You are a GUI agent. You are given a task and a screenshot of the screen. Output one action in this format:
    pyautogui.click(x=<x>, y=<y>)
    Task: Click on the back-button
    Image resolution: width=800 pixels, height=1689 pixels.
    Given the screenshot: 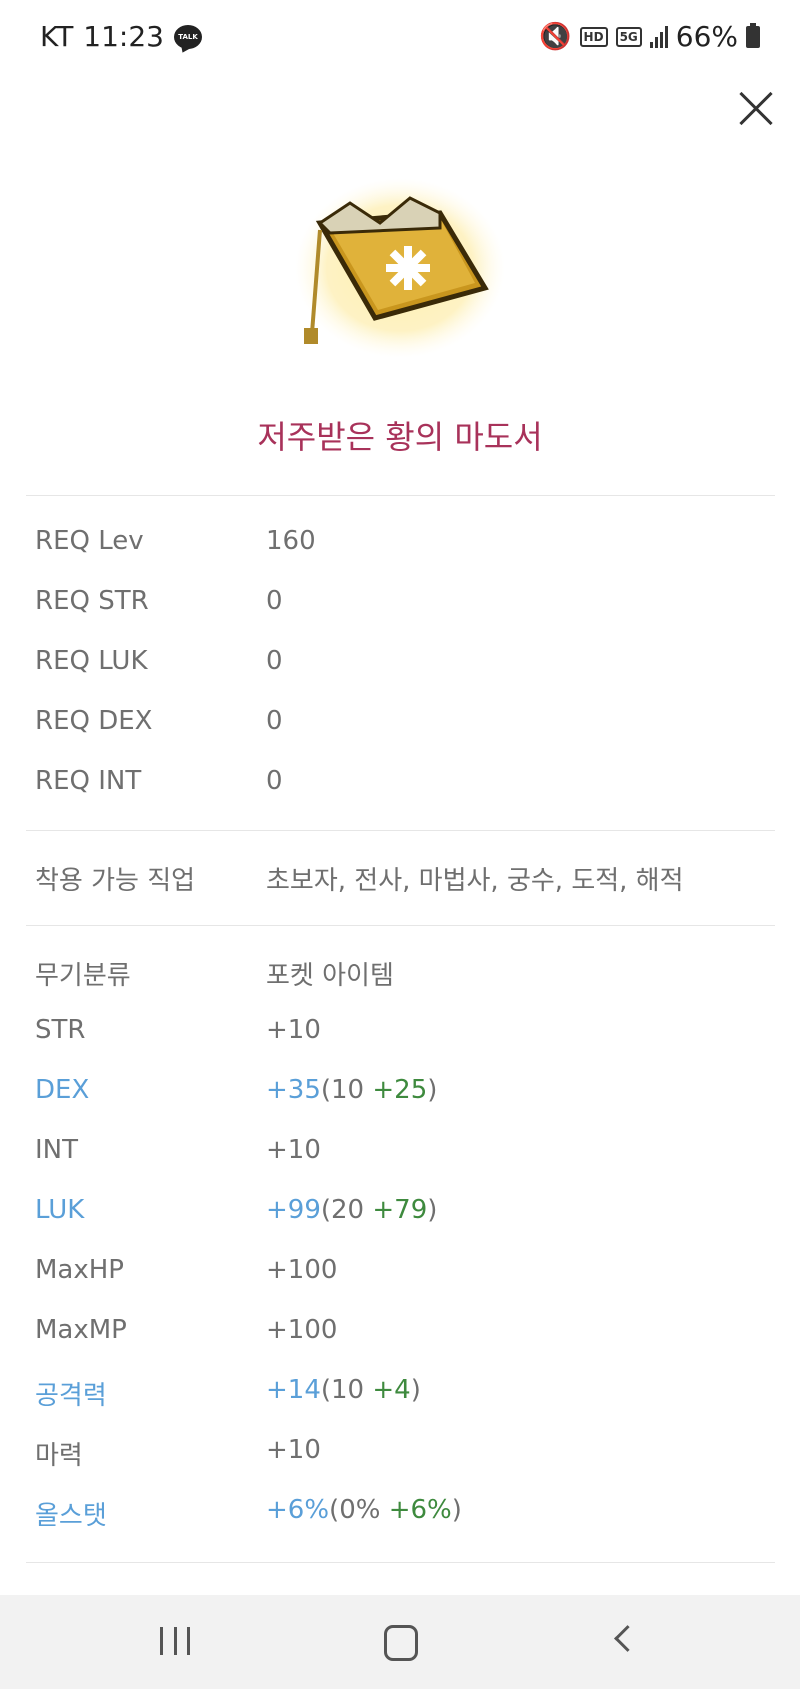 What is the action you would take?
    pyautogui.click(x=627, y=1638)
    